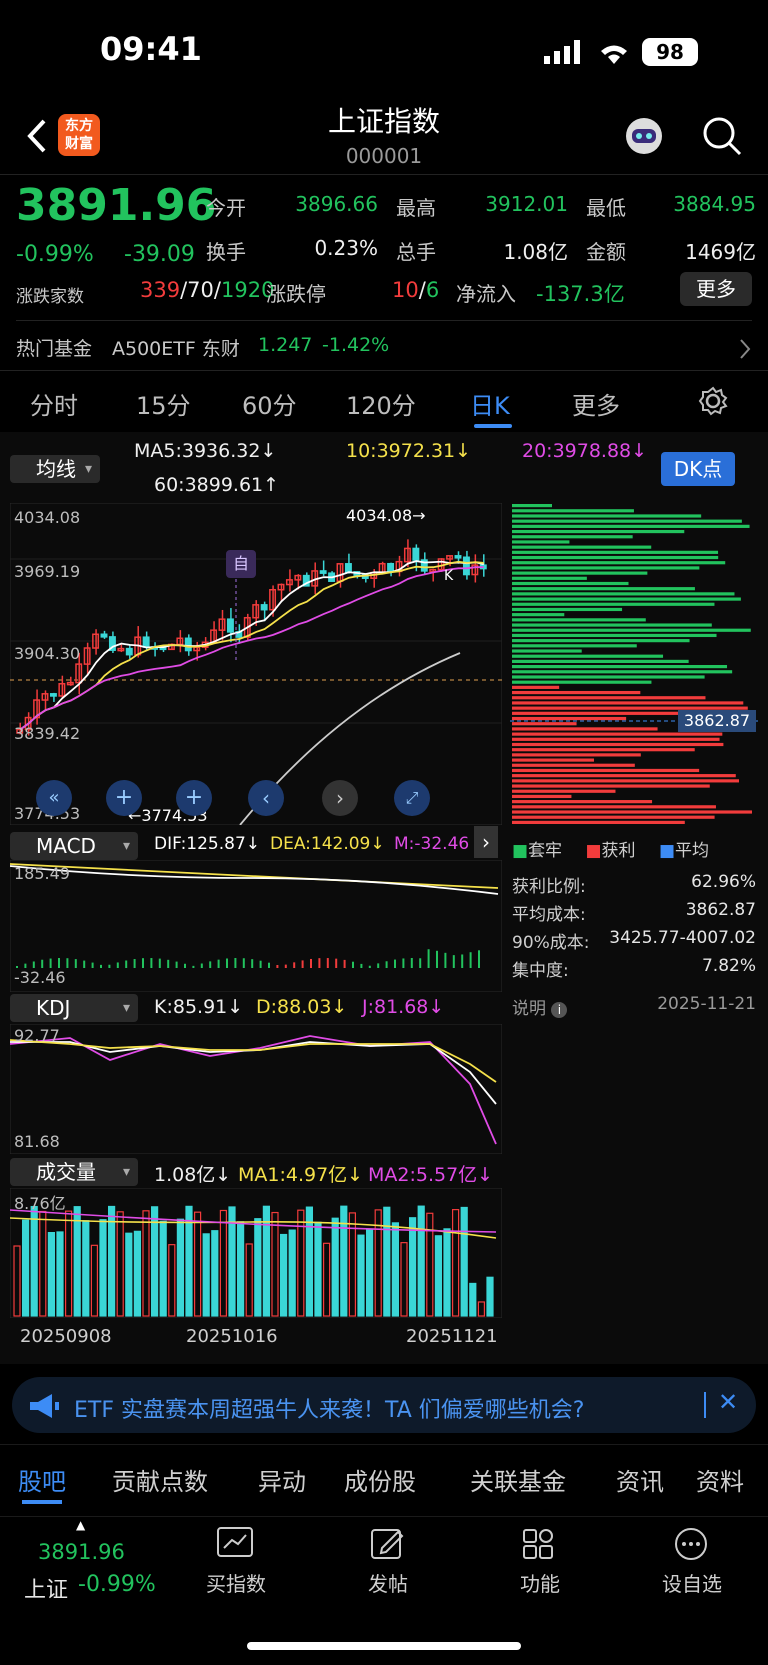 Image resolution: width=768 pixels, height=1665 pixels. Describe the element at coordinates (199, 1007) in the screenshot. I see `kdj-k: K:85.91↓` at that location.